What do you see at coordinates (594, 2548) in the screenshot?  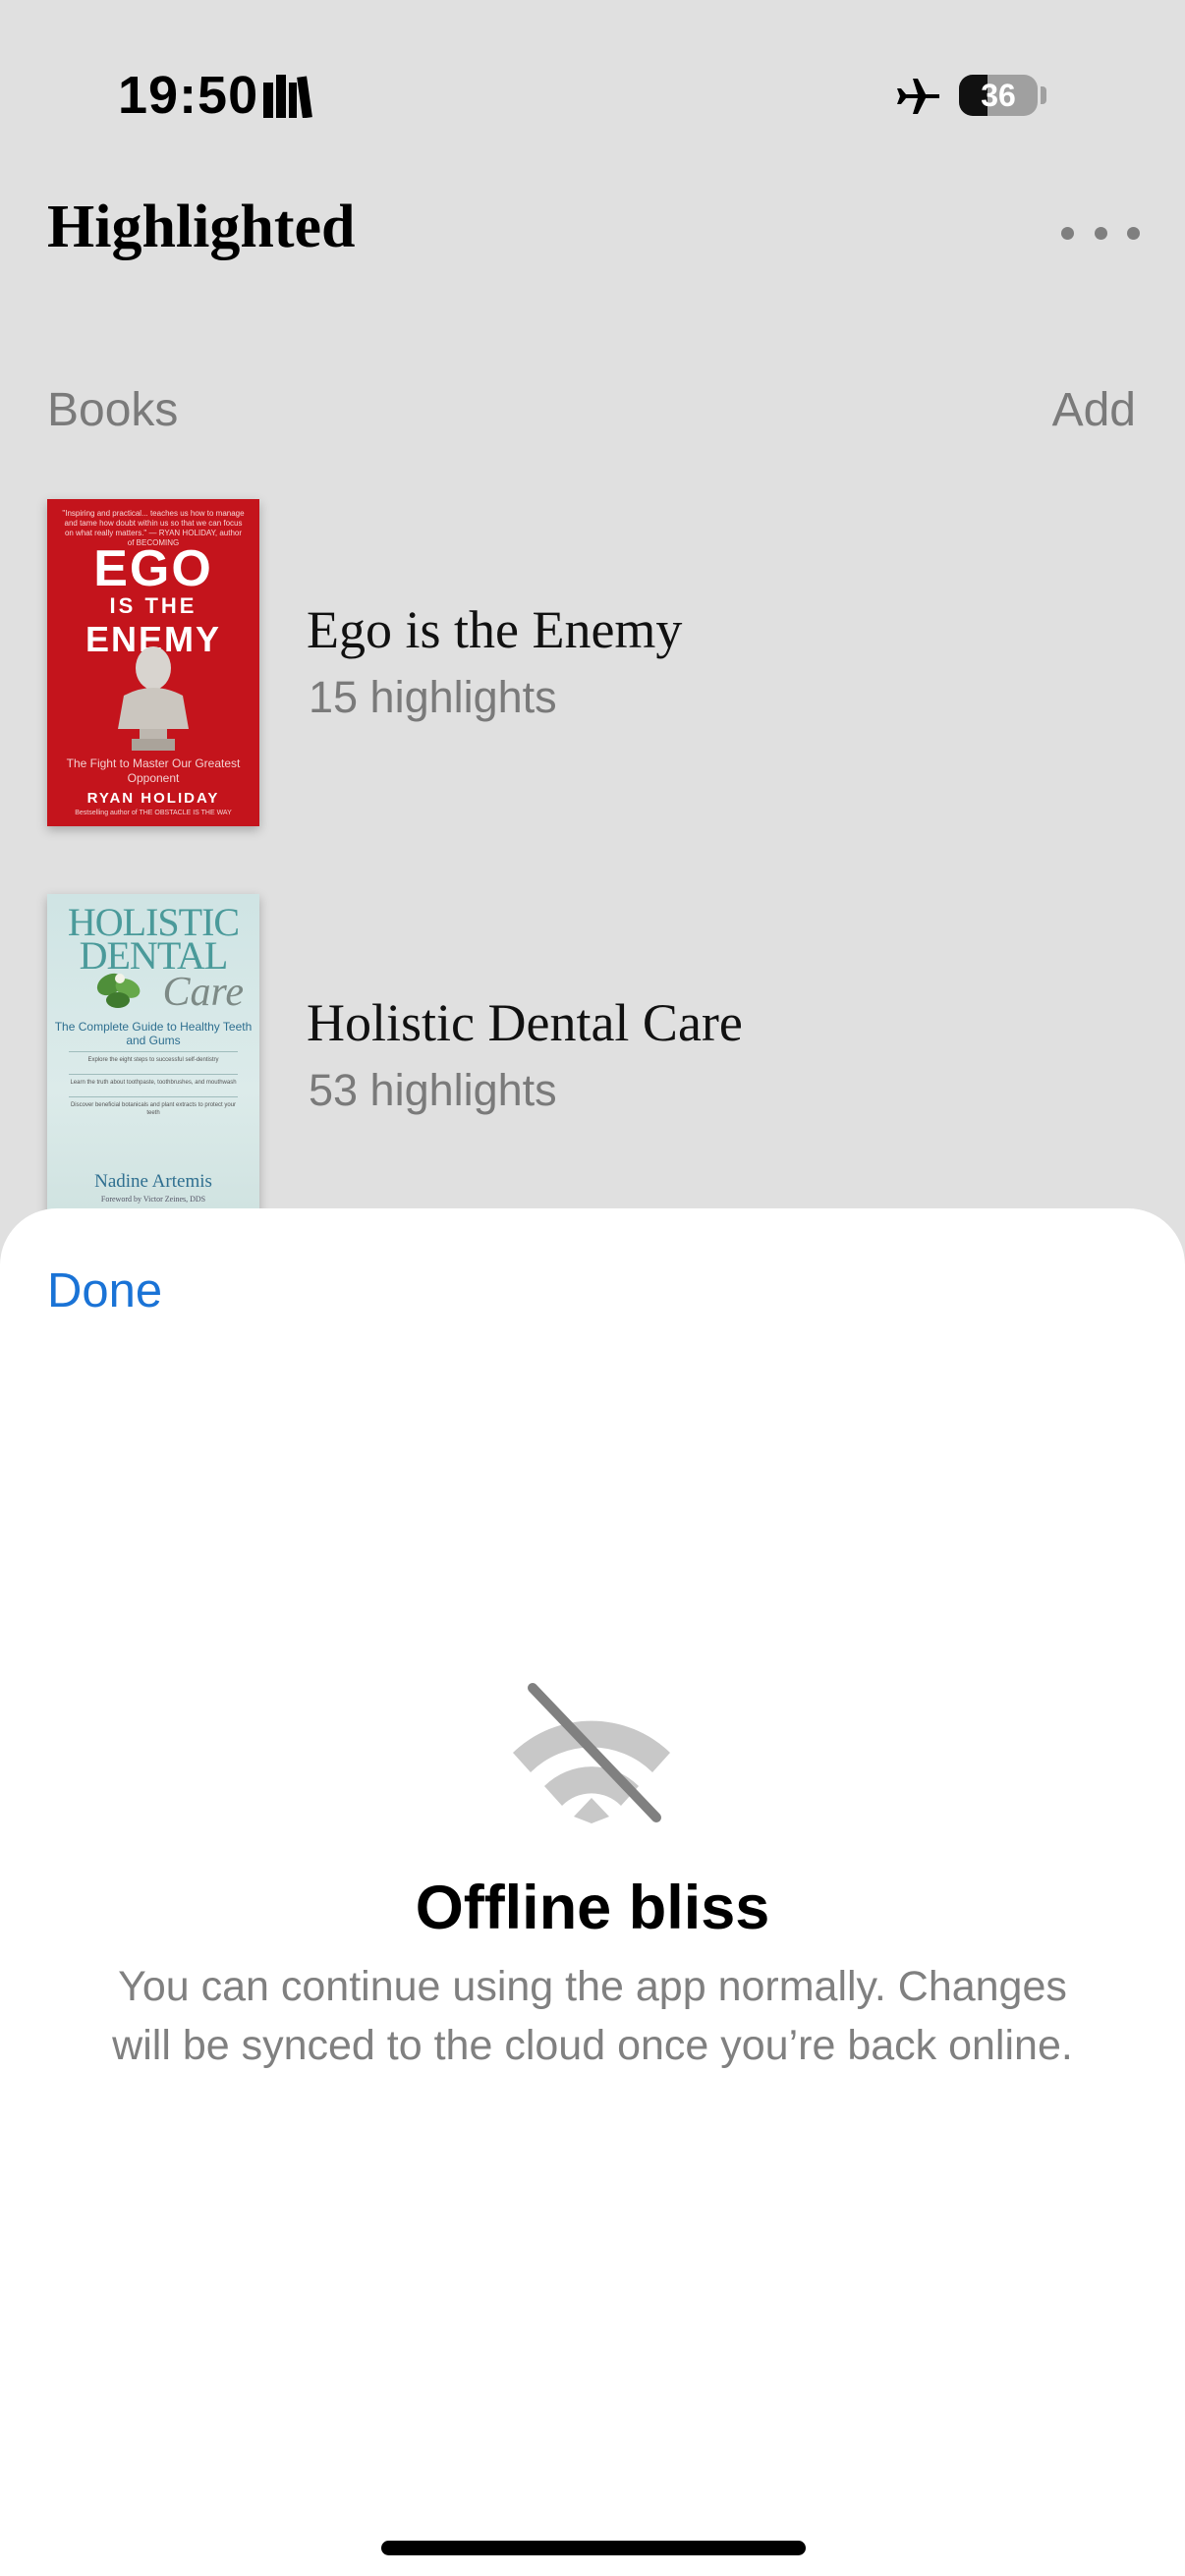 I see `home-indicator` at bounding box center [594, 2548].